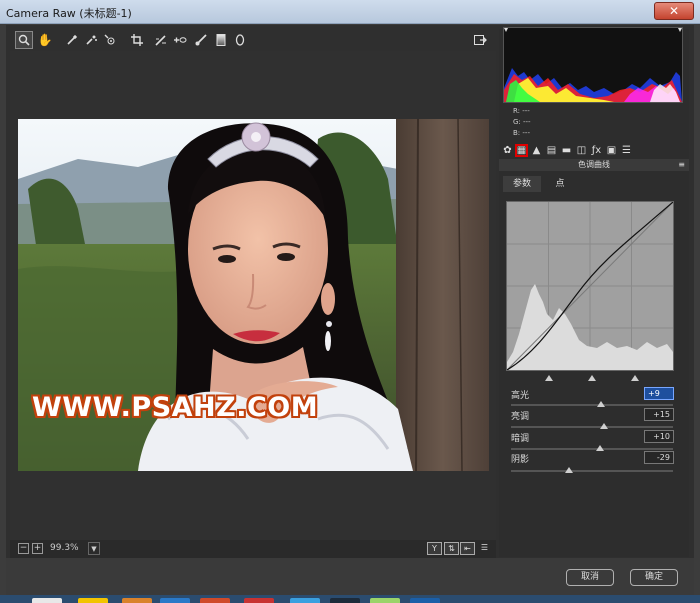 This screenshot has width=700, height=603. What do you see at coordinates (581, 150) in the screenshot?
I see `lens-panel-icon: ◫` at bounding box center [581, 150].